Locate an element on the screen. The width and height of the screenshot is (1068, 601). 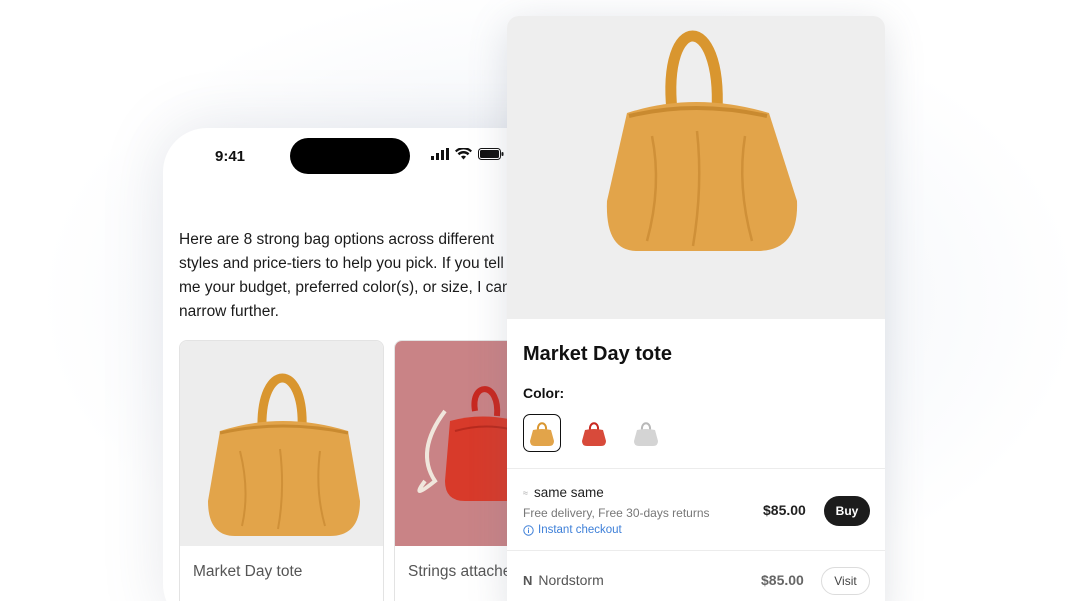
status-time: 9:41 is located at coordinates (230, 156).